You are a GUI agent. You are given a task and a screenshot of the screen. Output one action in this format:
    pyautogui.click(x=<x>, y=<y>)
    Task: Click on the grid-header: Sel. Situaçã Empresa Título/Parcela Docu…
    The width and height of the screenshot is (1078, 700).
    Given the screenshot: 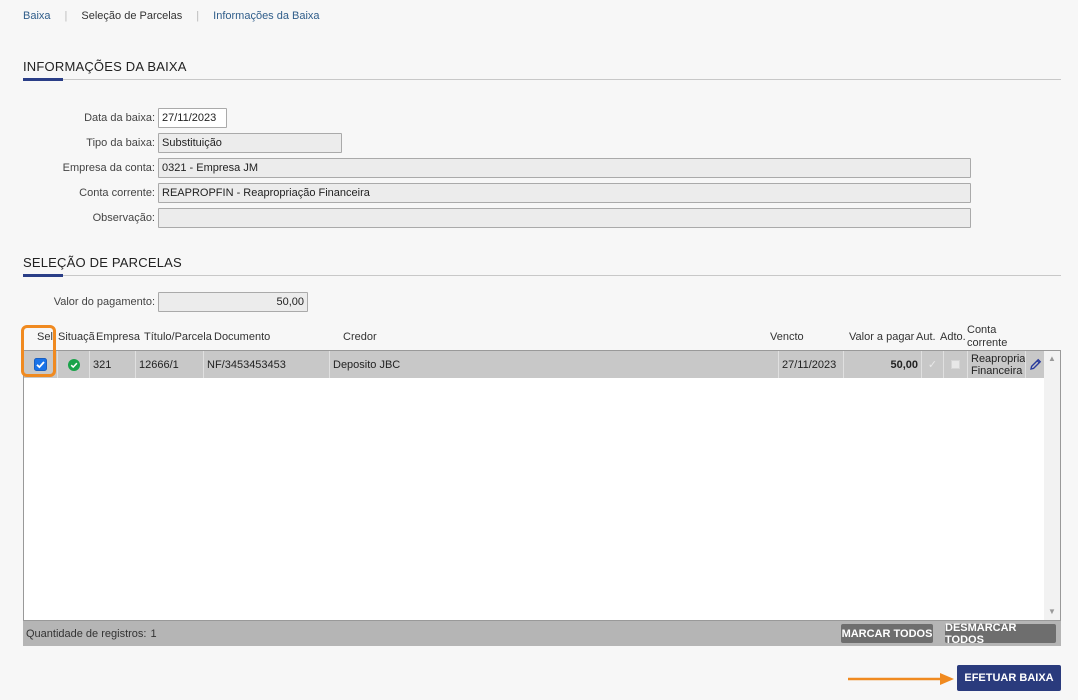 What is the action you would take?
    pyautogui.click(x=542, y=337)
    